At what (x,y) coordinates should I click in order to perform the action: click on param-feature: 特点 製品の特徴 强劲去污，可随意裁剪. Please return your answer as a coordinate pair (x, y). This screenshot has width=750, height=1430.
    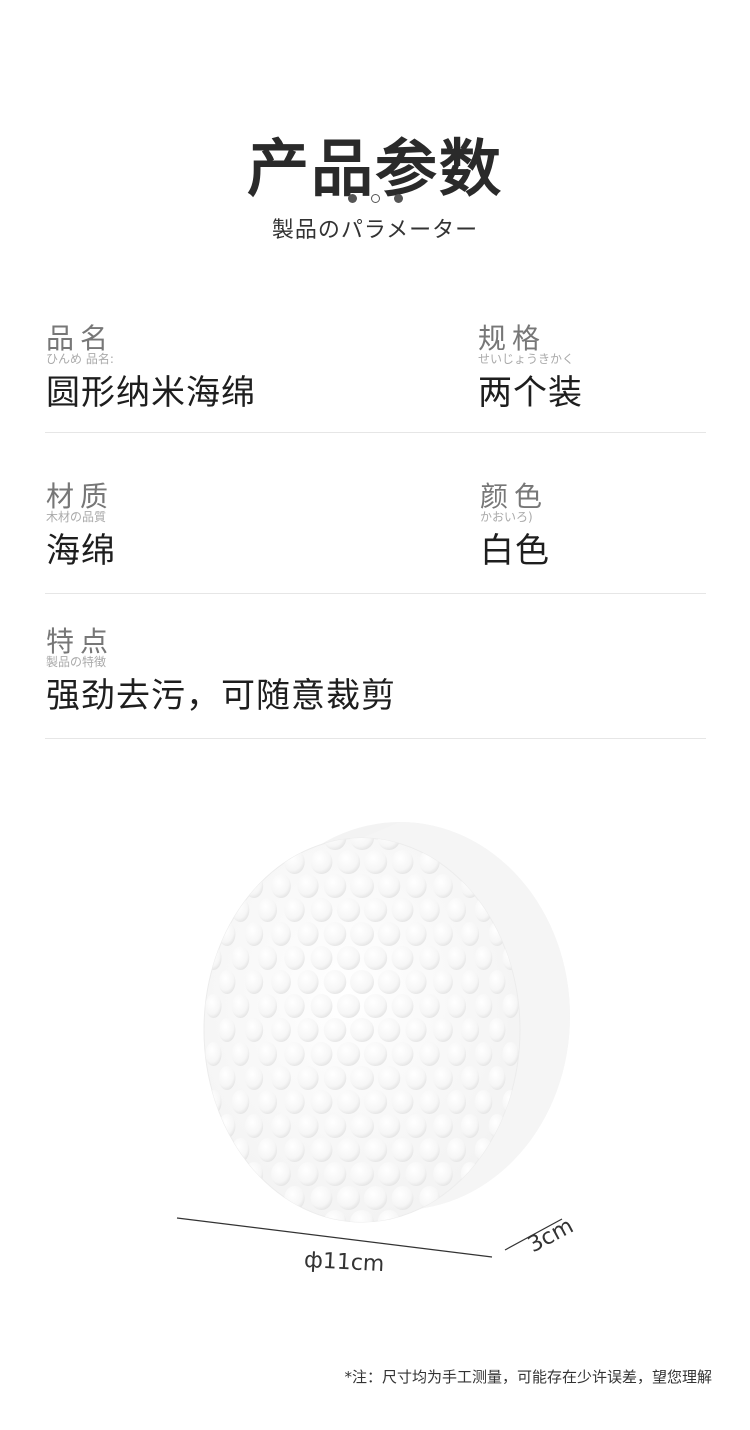
    Looking at the image, I should click on (221, 673).